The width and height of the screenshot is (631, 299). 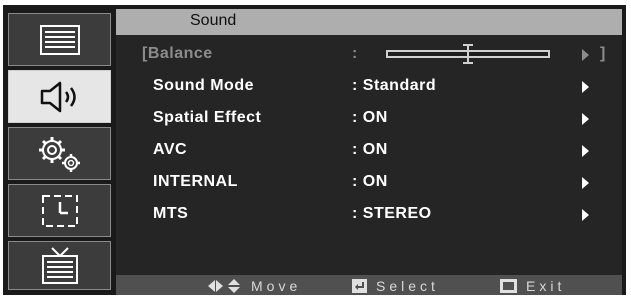 What do you see at coordinates (170, 149) in the screenshot?
I see `menu-item-label: AVC` at bounding box center [170, 149].